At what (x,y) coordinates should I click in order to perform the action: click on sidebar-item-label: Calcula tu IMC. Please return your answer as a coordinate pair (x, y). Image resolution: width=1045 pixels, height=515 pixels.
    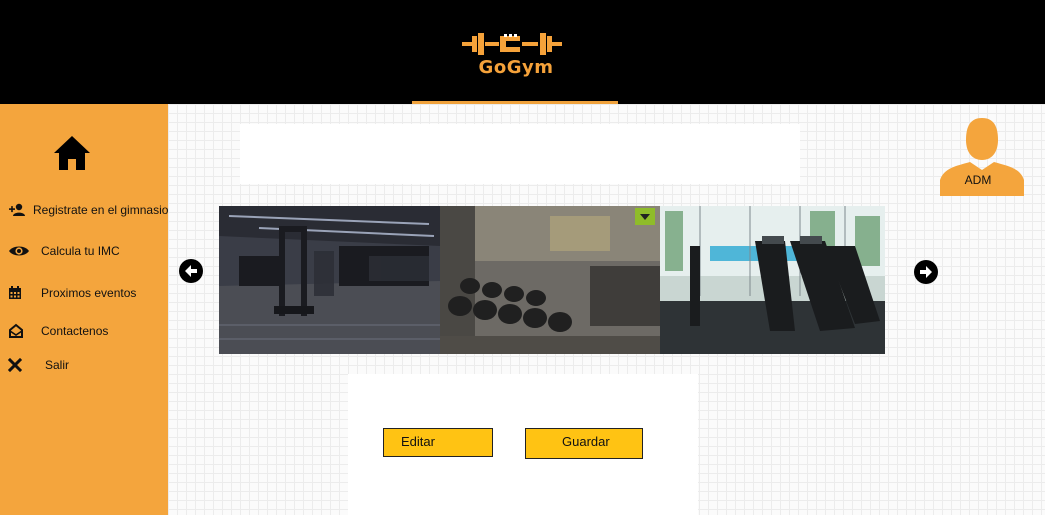
    Looking at the image, I should click on (80, 251).